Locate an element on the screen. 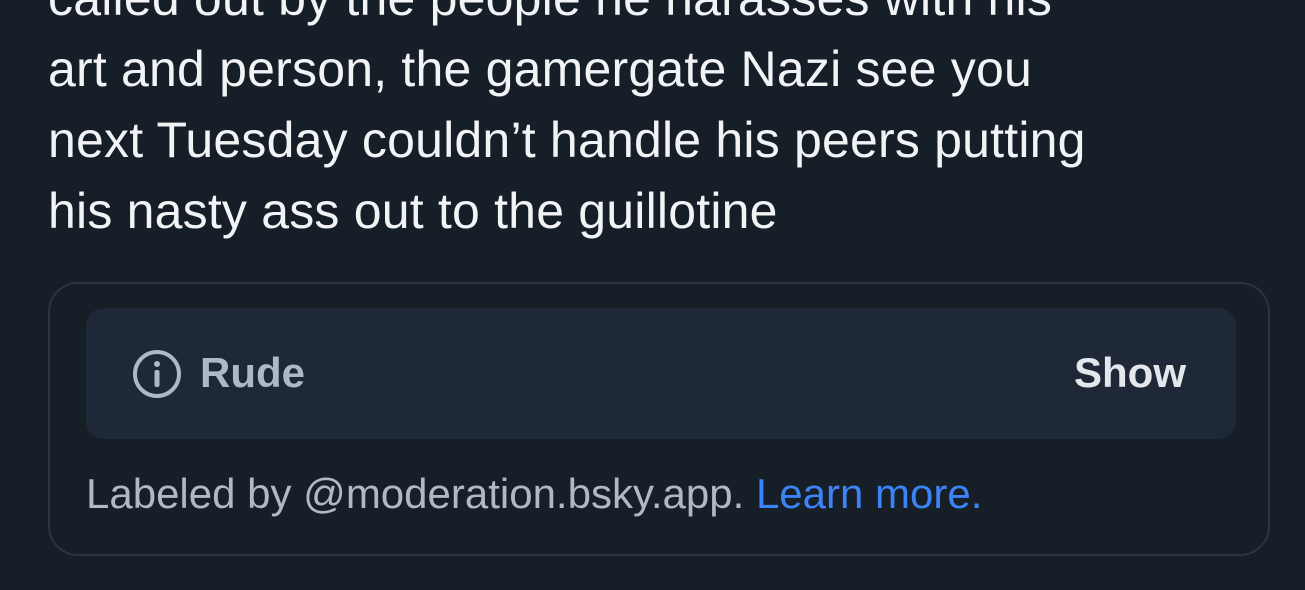  learn-more-link: Learn more. is located at coordinates (869, 493).